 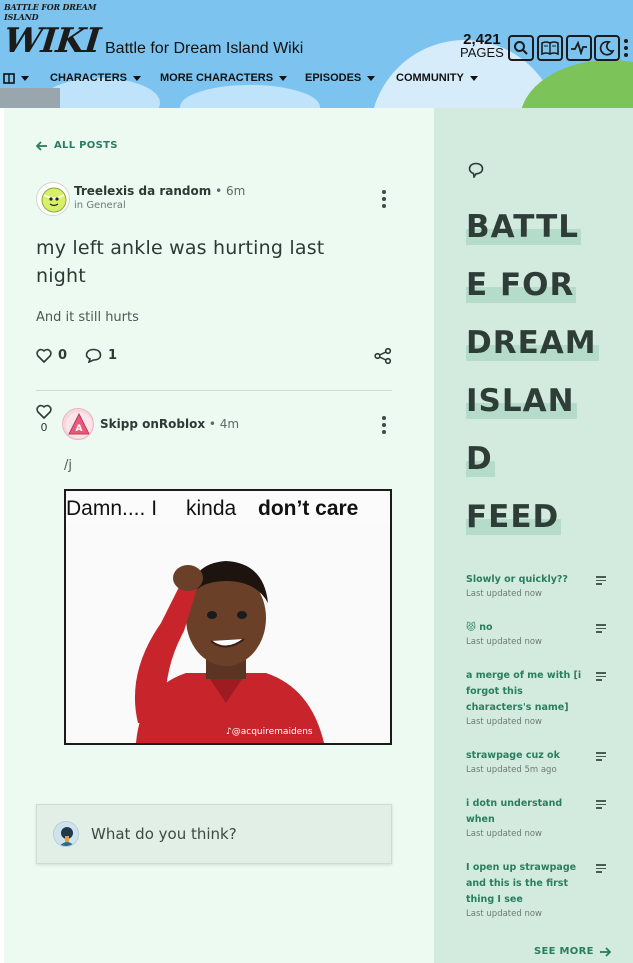 What do you see at coordinates (526, 580) in the screenshot?
I see `feed-item-title: Slowly or quickly??` at bounding box center [526, 580].